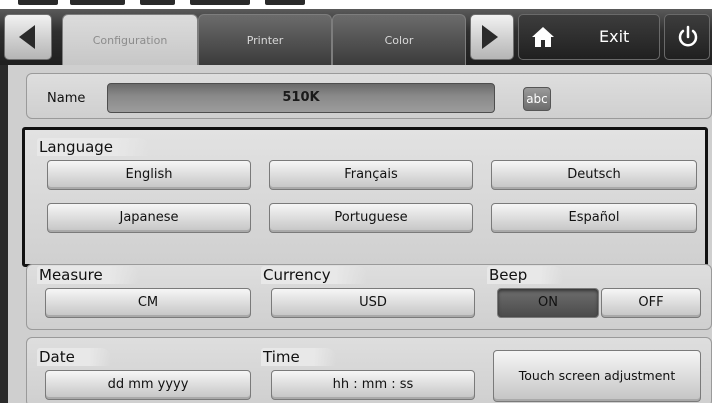  I want to click on measure-button: CM, so click(148, 303).